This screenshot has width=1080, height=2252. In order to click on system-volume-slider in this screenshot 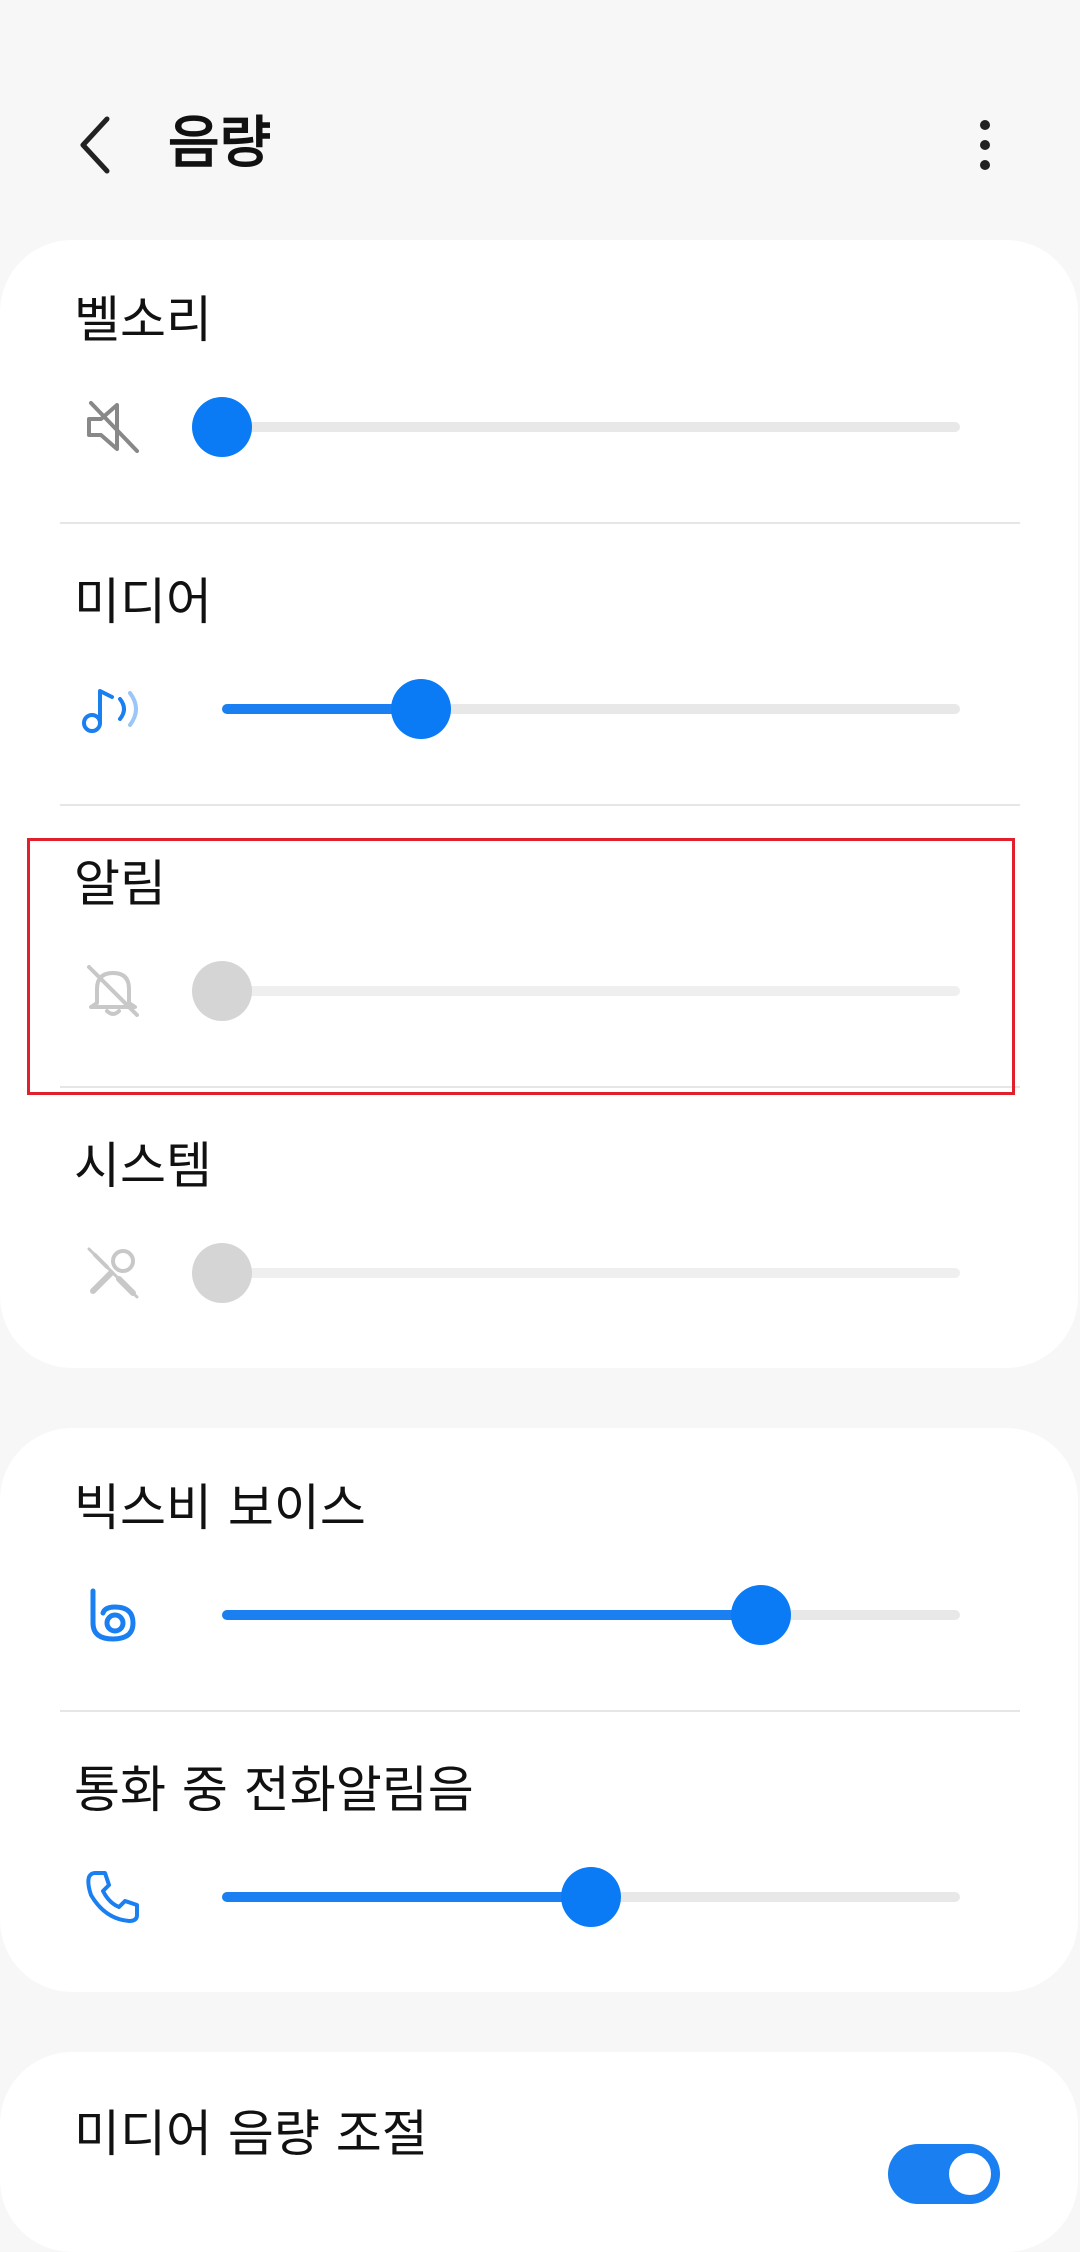, I will do `click(576, 1273)`.